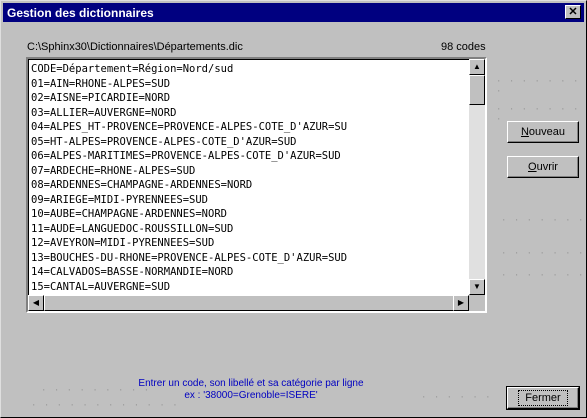 Image resolution: width=587 pixels, height=418 pixels. What do you see at coordinates (547, 132) in the screenshot?
I see `nouveau-label: ouveau` at bounding box center [547, 132].